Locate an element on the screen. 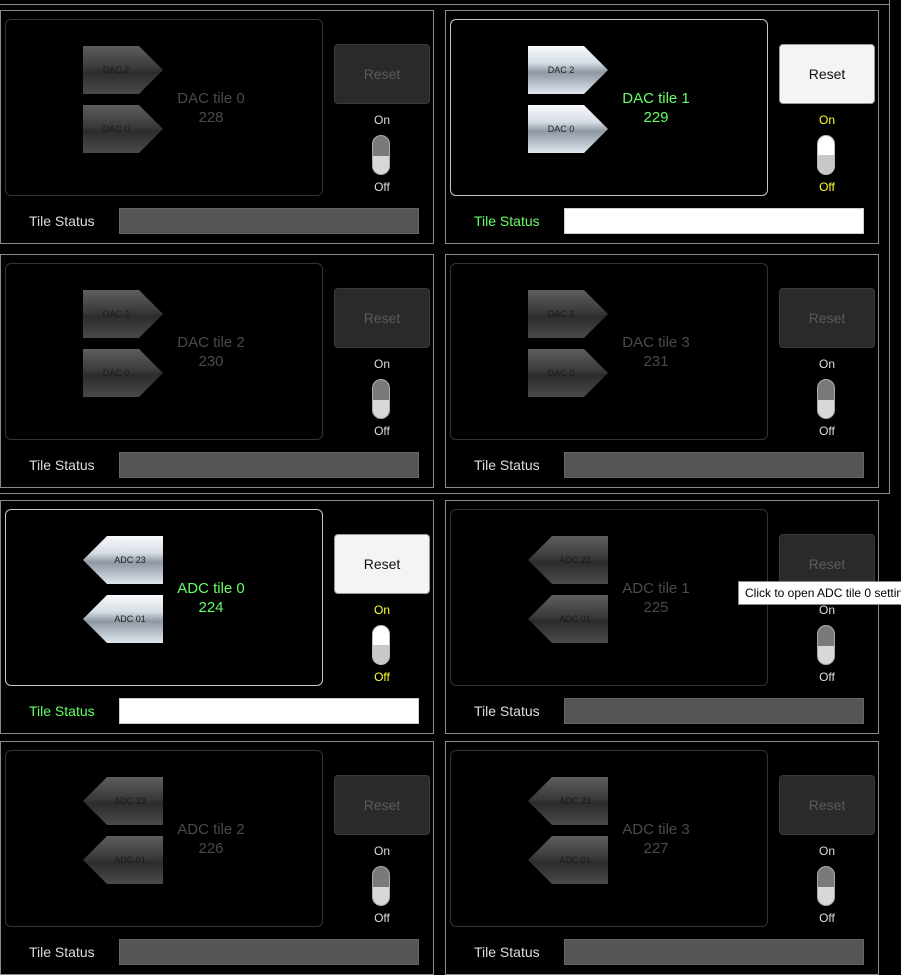  tile-title: ADC tile 3 is located at coordinates (656, 829).